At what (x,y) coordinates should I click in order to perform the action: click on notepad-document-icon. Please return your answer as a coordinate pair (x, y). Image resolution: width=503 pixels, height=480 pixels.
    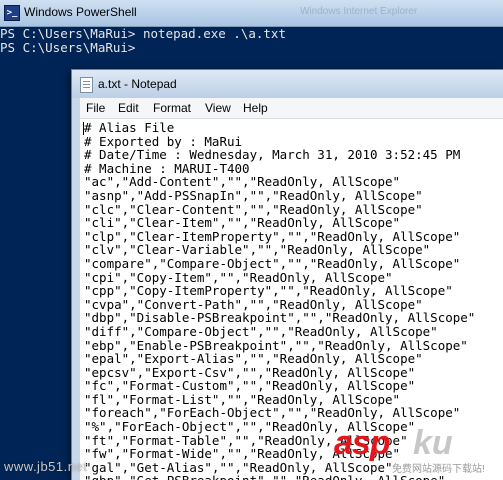
    Looking at the image, I should click on (86, 85).